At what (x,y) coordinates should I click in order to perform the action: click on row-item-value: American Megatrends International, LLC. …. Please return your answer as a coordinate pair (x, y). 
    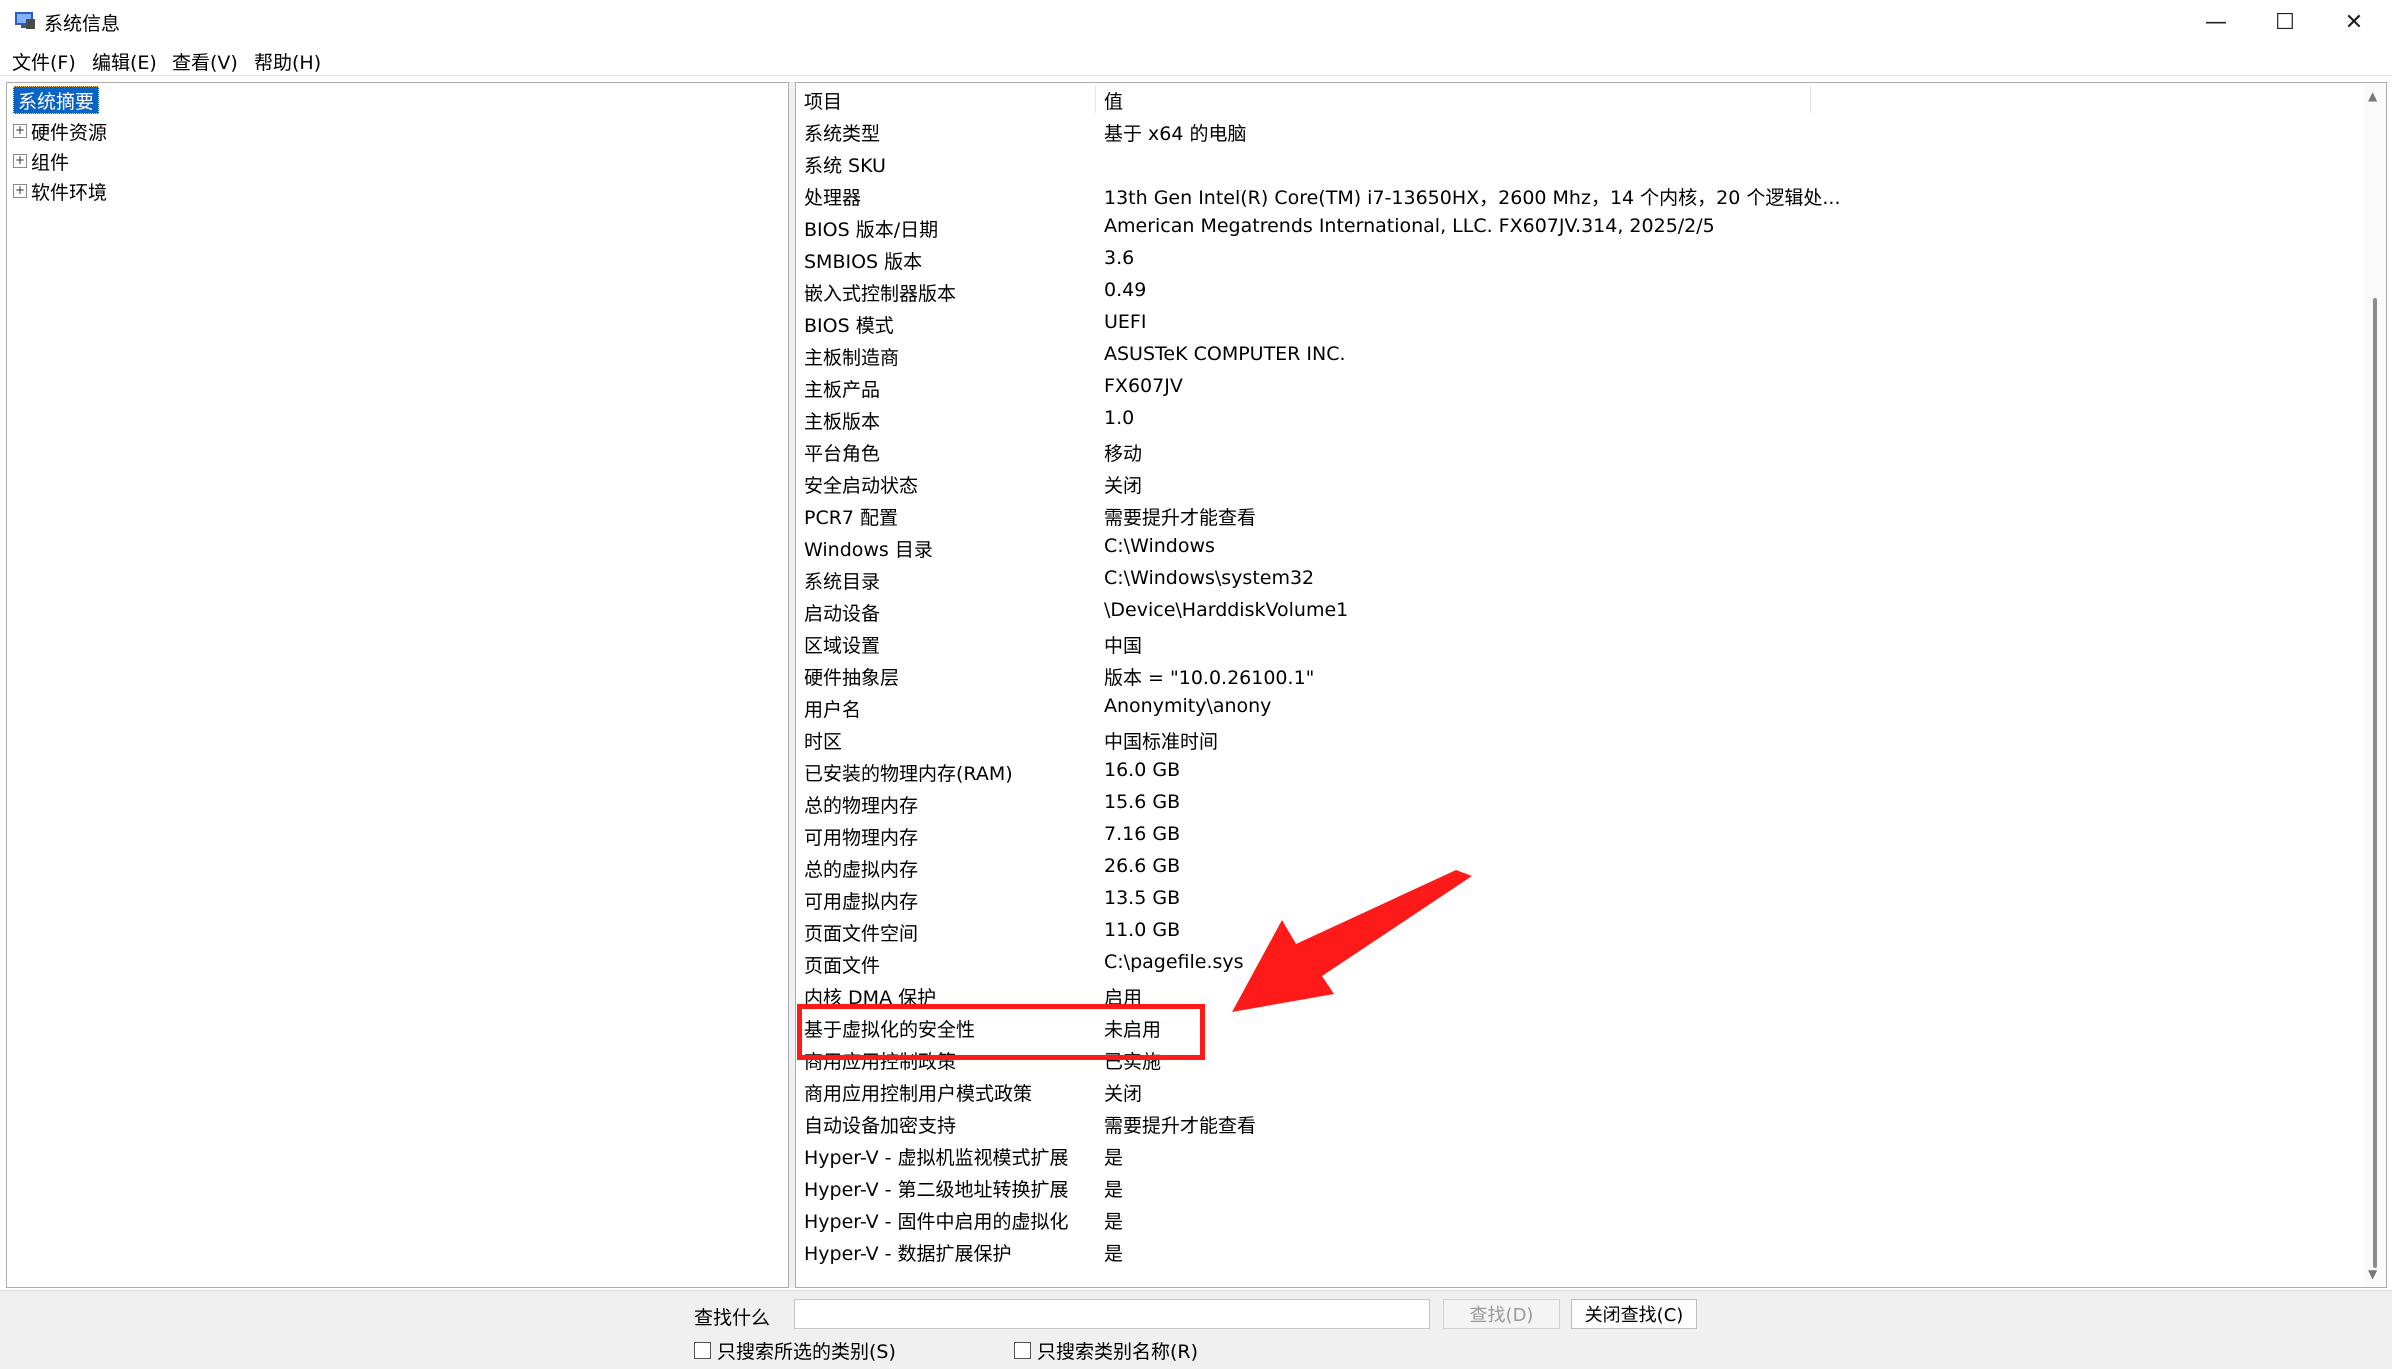
    Looking at the image, I should click on (1409, 226).